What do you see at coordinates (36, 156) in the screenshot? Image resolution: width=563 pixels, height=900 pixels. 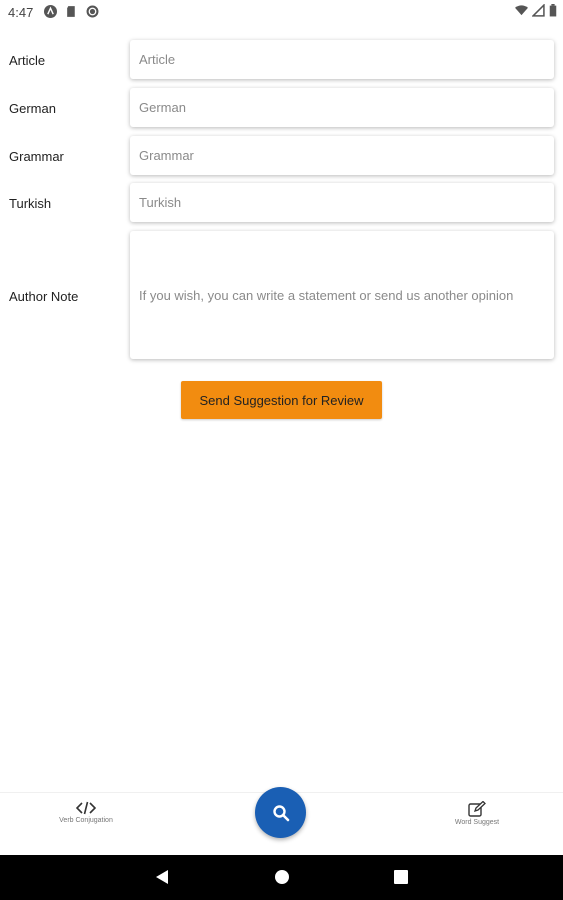 I see `grammar-label: Grammar` at bounding box center [36, 156].